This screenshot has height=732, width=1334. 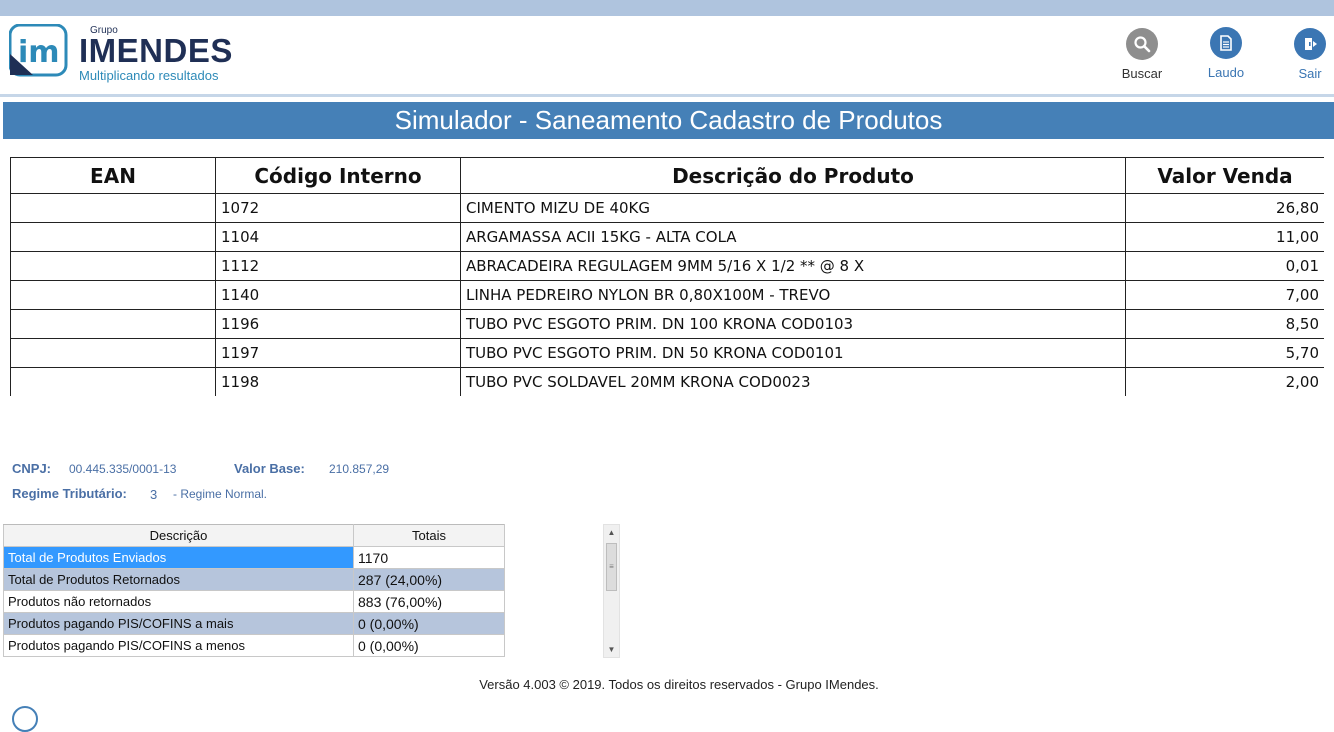 I want to click on totals-desc-cell: Produtos pagando PIS/COFINS a menos, so click(x=178, y=645).